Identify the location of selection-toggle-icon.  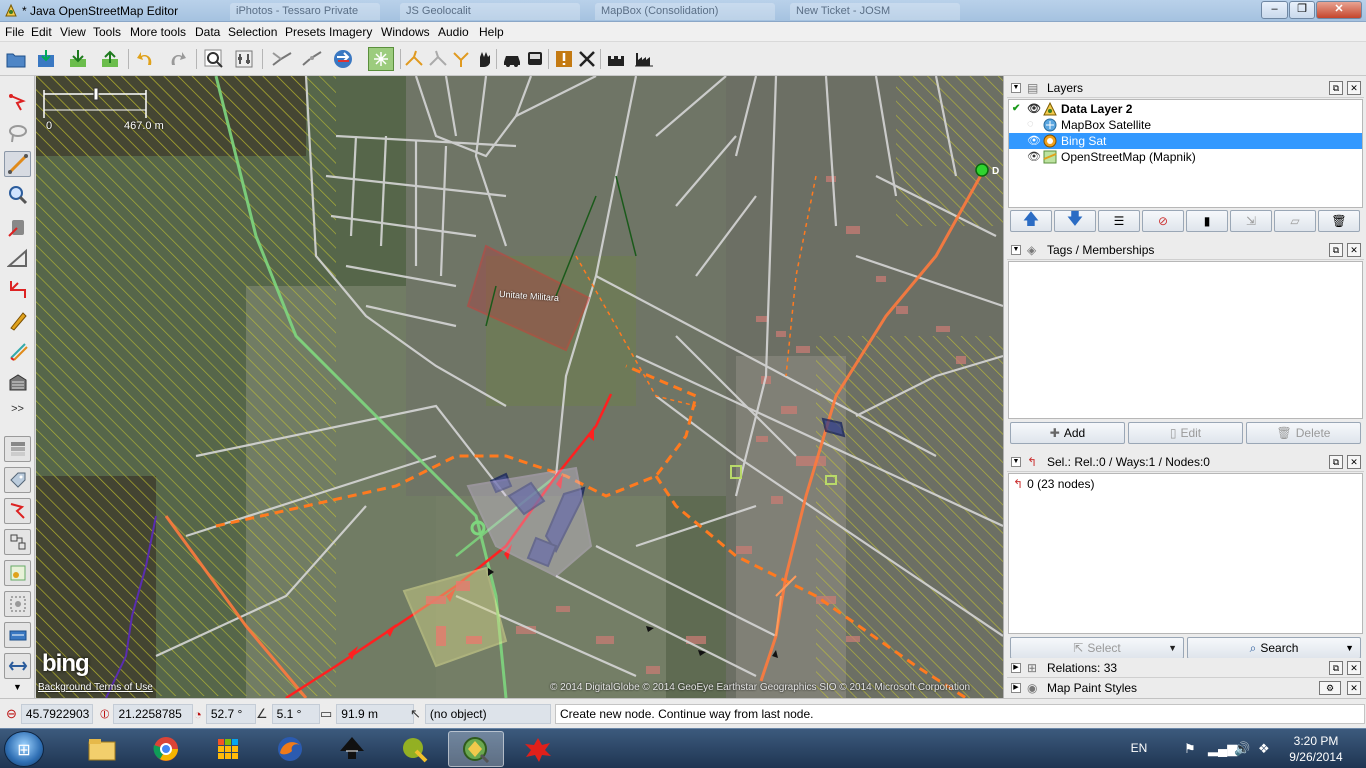
(17, 511).